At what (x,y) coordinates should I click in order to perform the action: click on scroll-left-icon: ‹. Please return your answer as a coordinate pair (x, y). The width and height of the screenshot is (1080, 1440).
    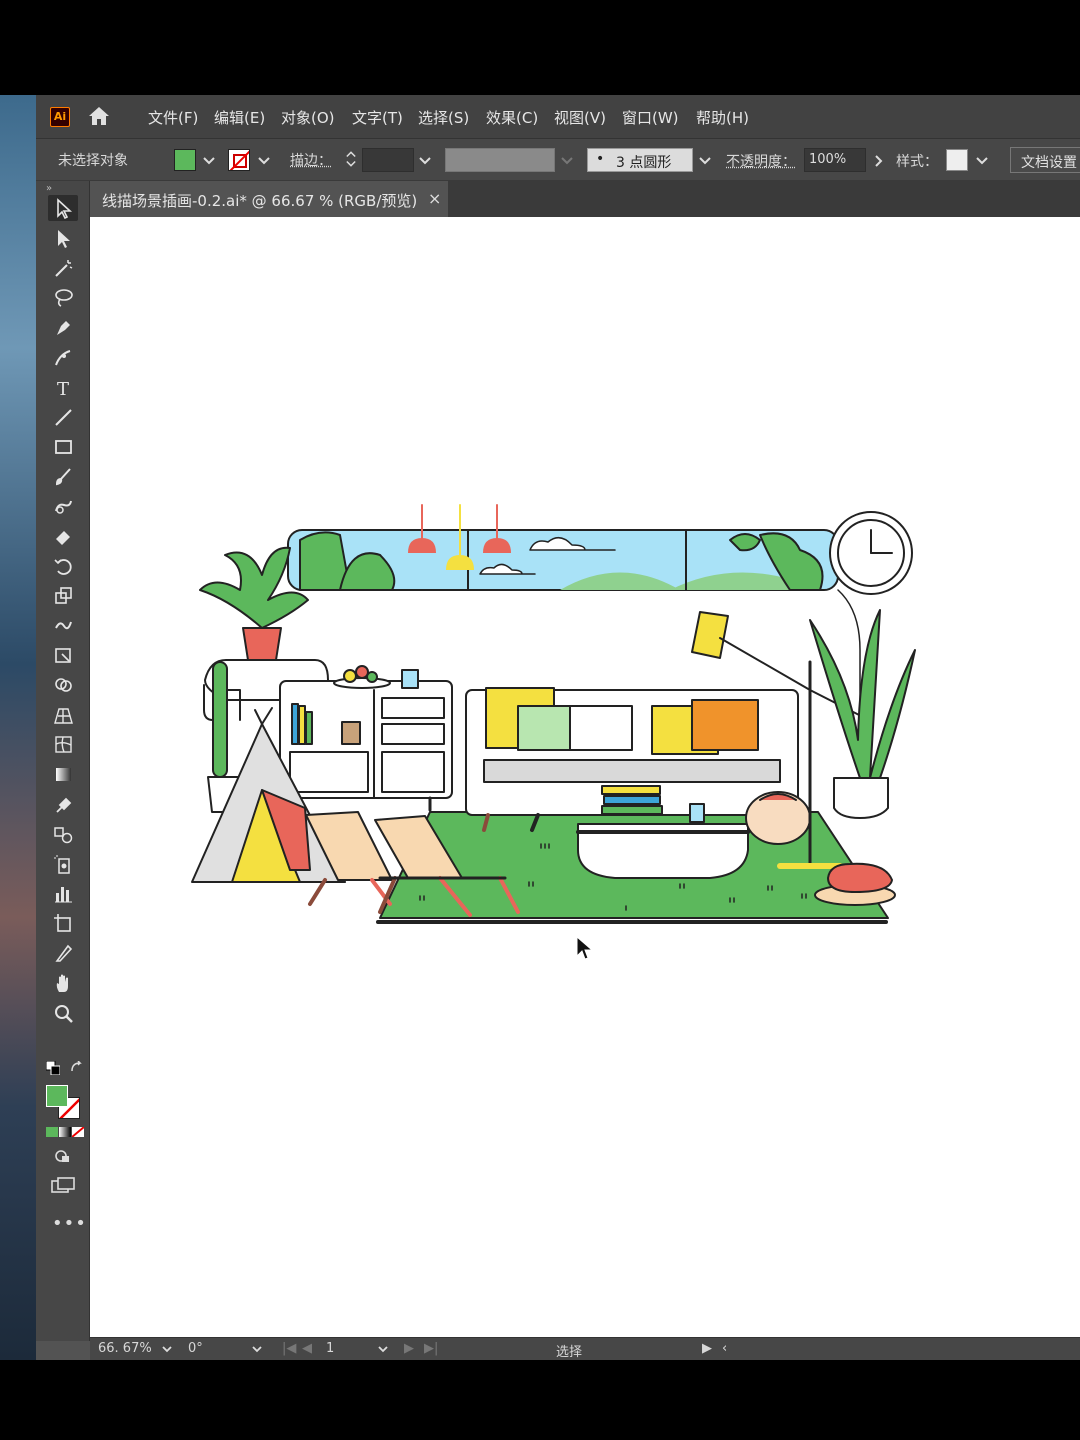
    Looking at the image, I should click on (724, 1348).